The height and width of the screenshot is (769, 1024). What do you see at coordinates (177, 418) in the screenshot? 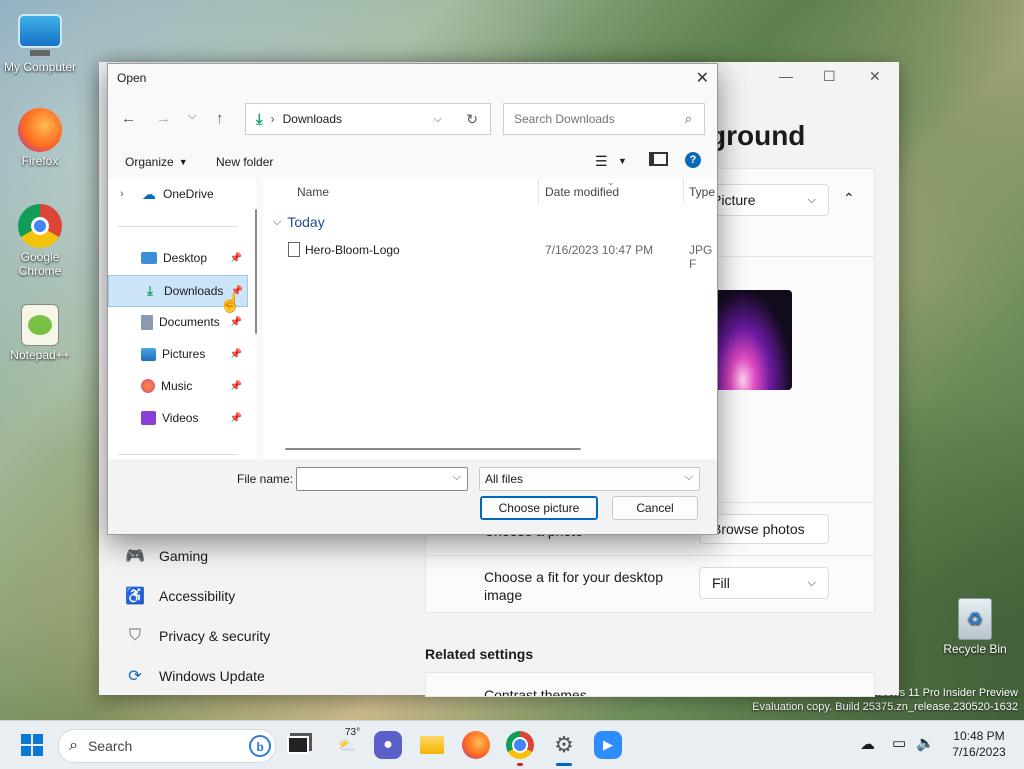
I see `nav-item-videos: Videos 📌` at bounding box center [177, 418].